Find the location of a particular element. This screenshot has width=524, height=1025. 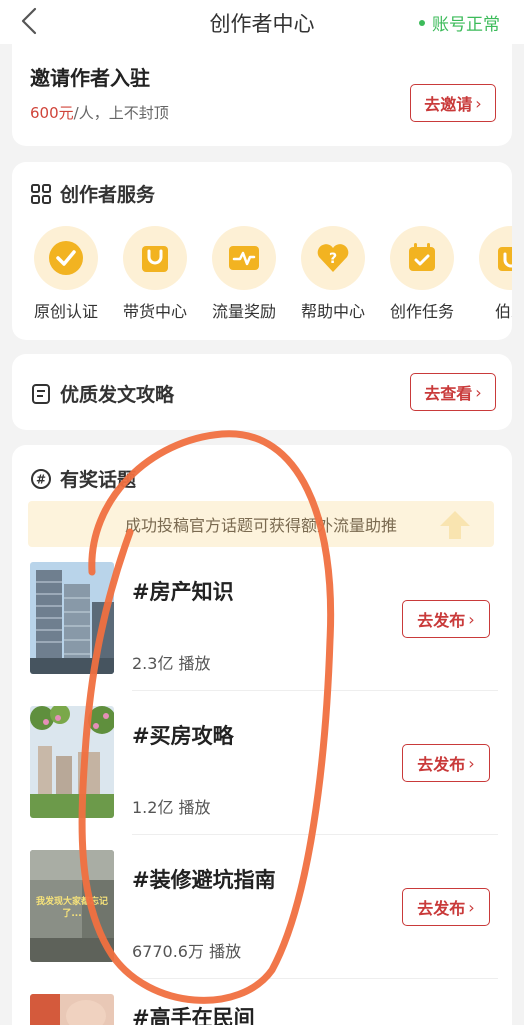

flowers-buildings-image-icon is located at coordinates (72, 762).